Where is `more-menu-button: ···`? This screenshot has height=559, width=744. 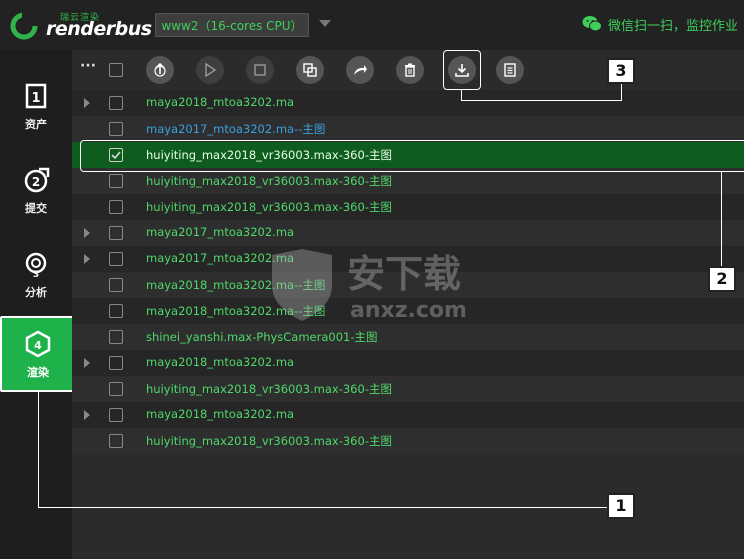 more-menu-button: ··· is located at coordinates (88, 66).